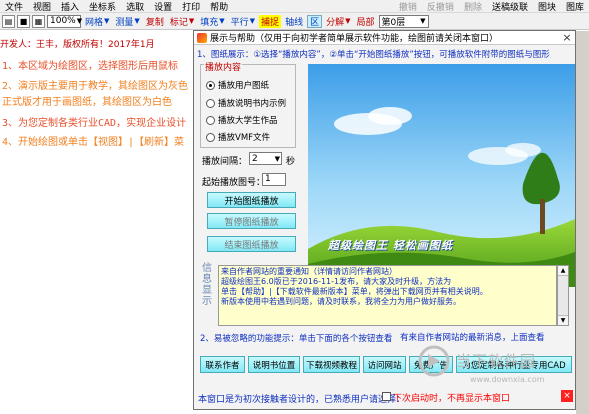 This screenshot has width=589, height=414. Describe the element at coordinates (244, 86) in the screenshot. I see `radio-label: 播放用户图纸` at that location.